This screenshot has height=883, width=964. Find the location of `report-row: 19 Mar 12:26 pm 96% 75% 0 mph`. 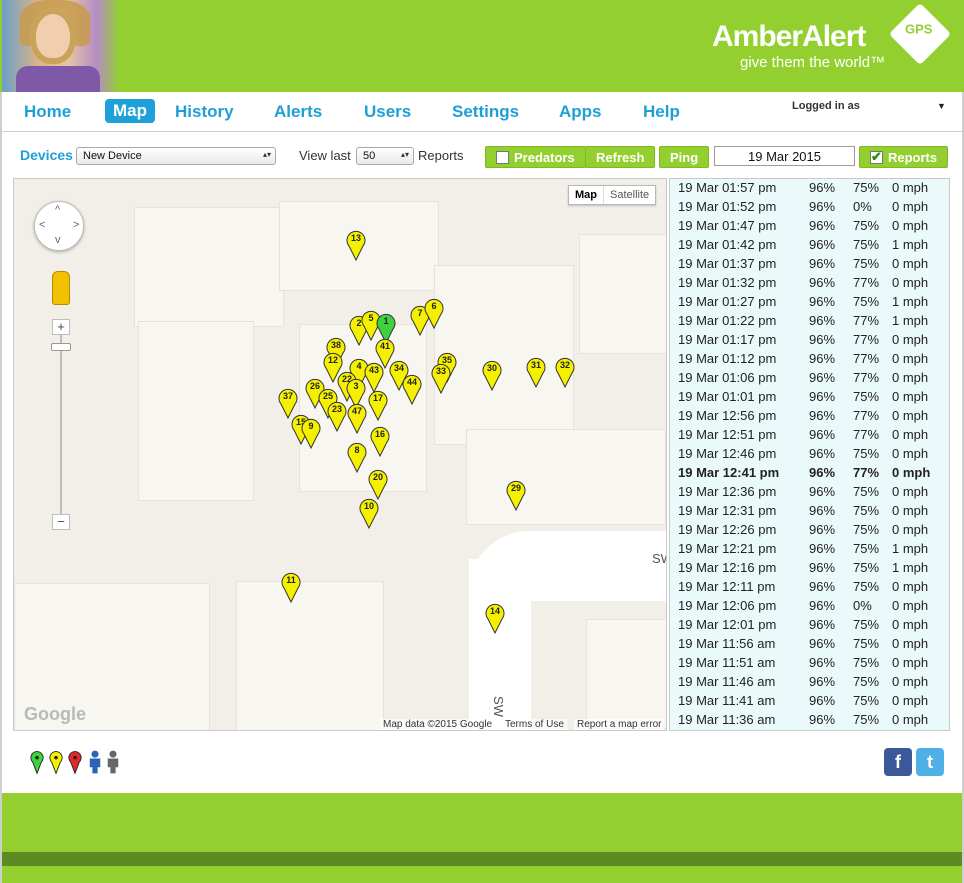

report-row: 19 Mar 12:26 pm 96% 75% 0 mph is located at coordinates (809, 530).